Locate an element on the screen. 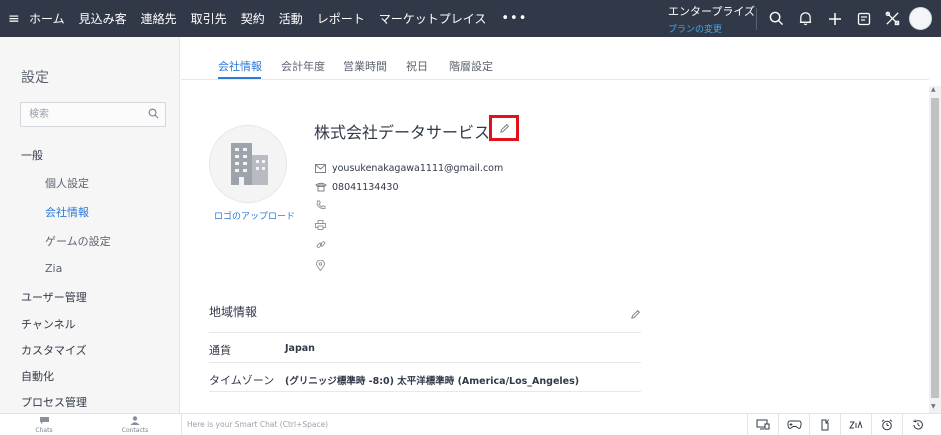 Image resolution: width=941 pixels, height=435 pixels. company-logo-placeholder is located at coordinates (248, 164).